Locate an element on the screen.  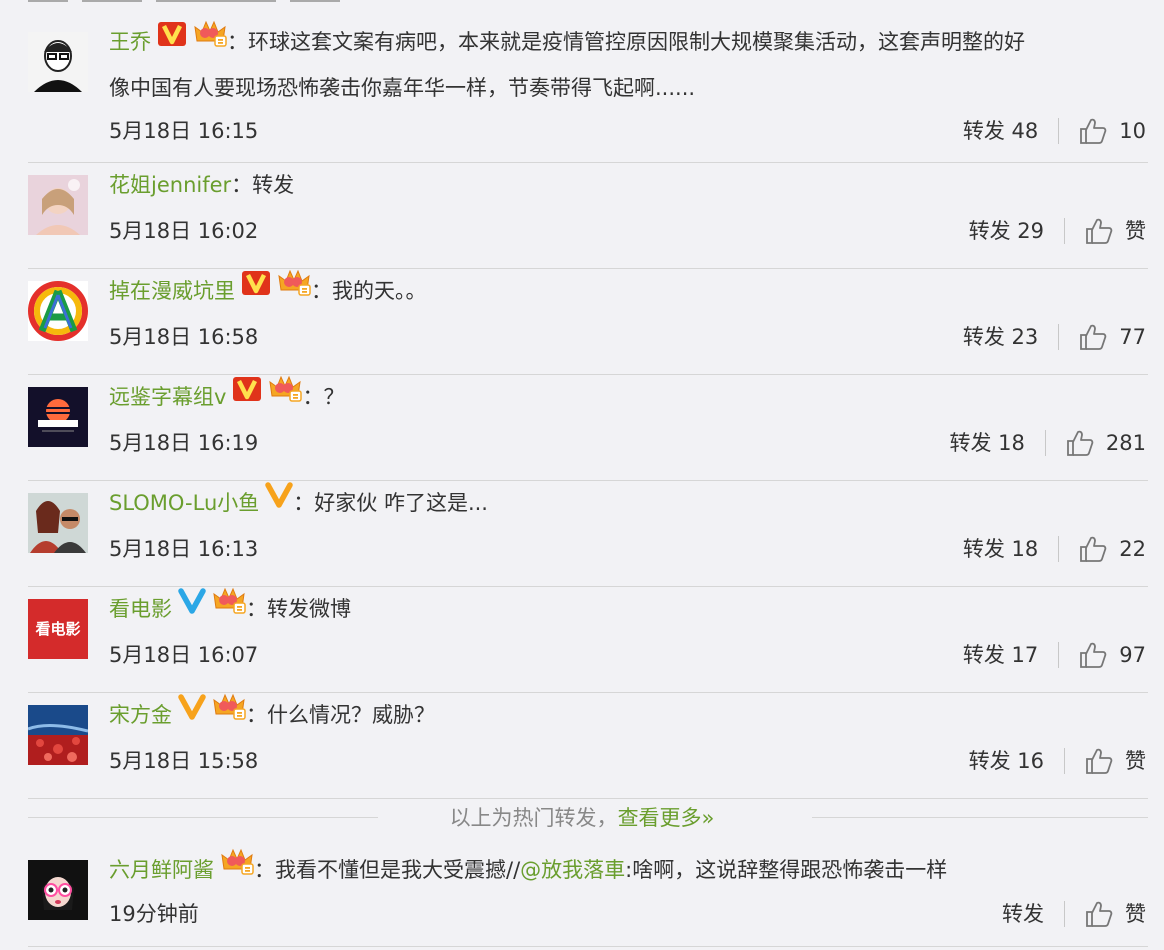
username-link: 花姐jennifer is located at coordinates (170, 185).